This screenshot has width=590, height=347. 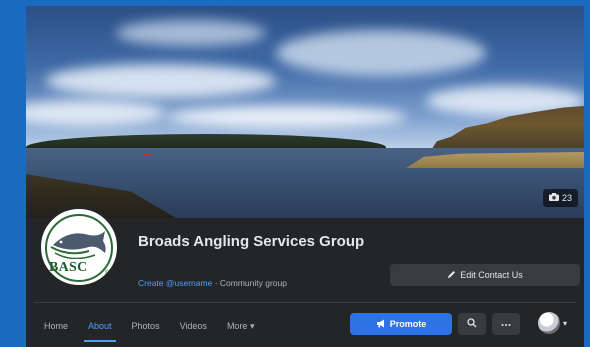 I want to click on edit-contact-label: Edit Contact Us, so click(x=491, y=275).